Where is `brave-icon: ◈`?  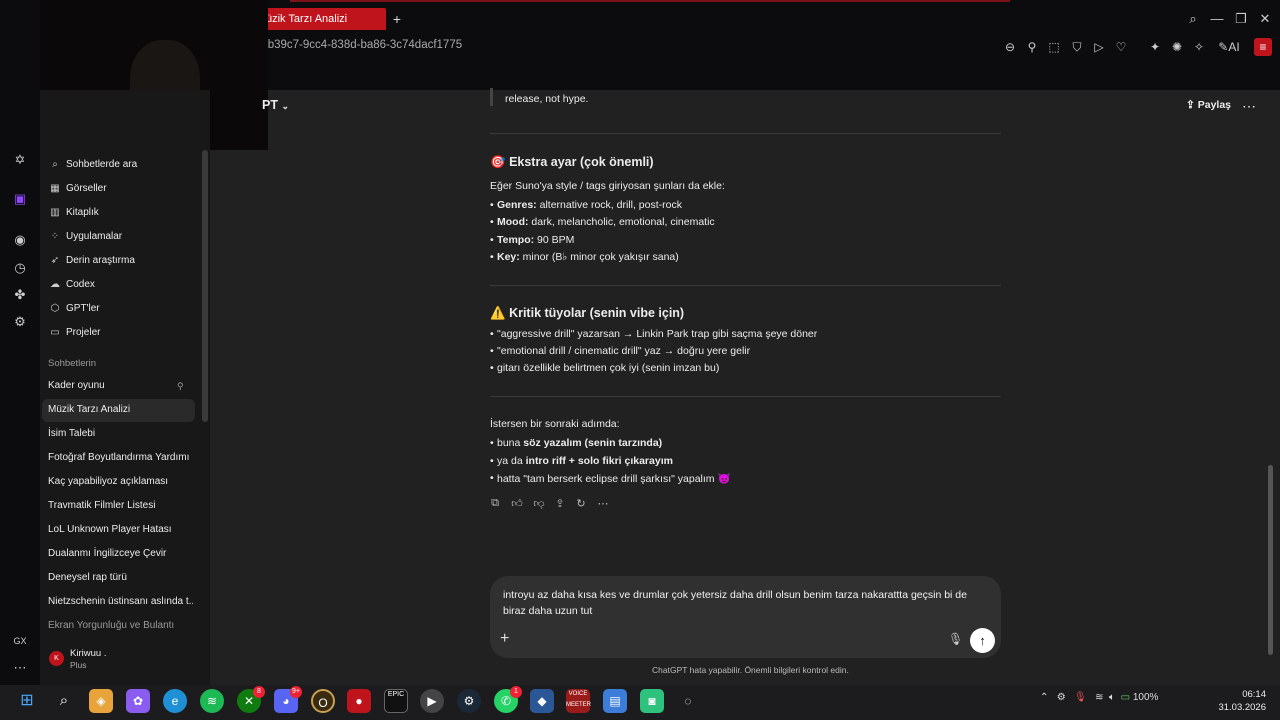 brave-icon: ◈ is located at coordinates (101, 701).